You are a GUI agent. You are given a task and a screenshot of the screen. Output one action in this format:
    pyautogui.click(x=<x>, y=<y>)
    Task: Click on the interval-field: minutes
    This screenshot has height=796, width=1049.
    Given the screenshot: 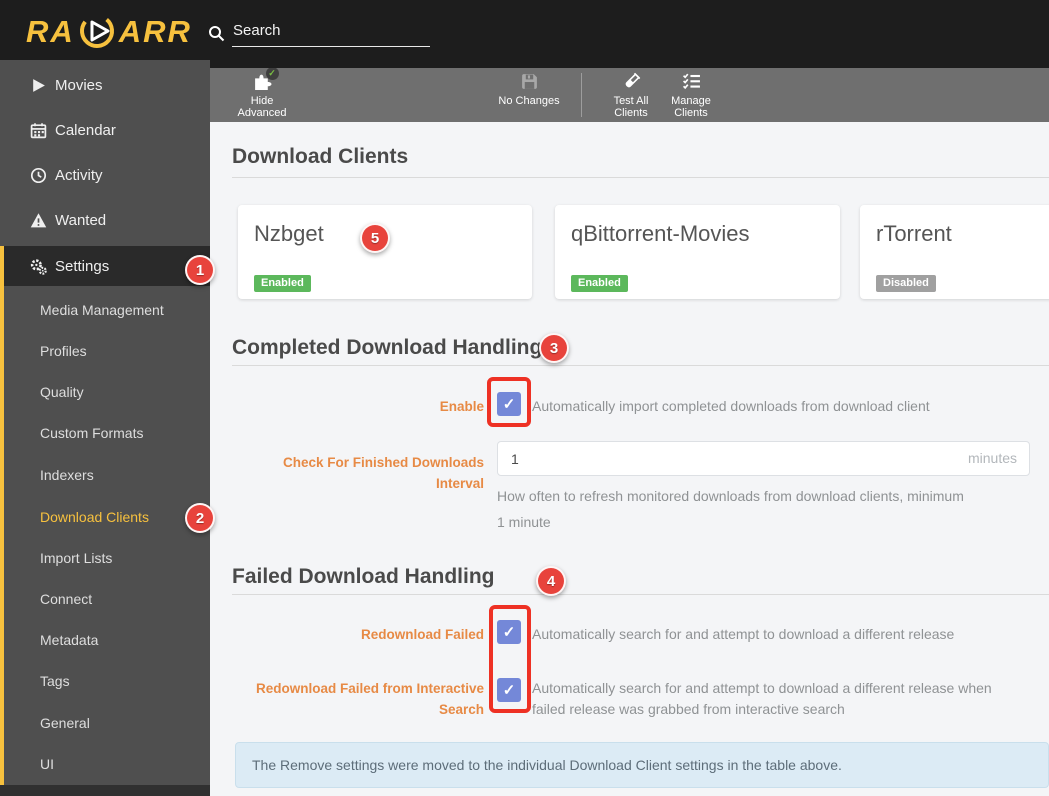 What is the action you would take?
    pyautogui.click(x=763, y=458)
    